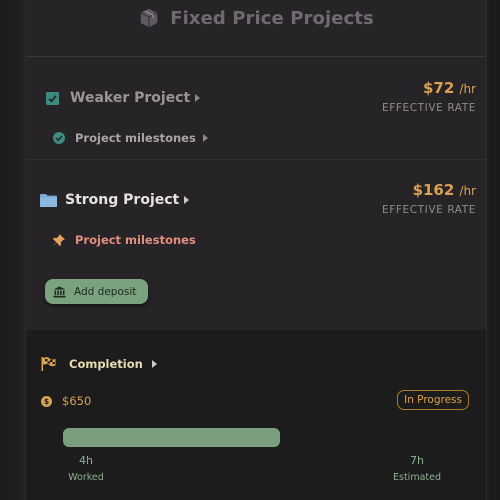  What do you see at coordinates (86, 477) in the screenshot?
I see `worked-label: Worked` at bounding box center [86, 477].